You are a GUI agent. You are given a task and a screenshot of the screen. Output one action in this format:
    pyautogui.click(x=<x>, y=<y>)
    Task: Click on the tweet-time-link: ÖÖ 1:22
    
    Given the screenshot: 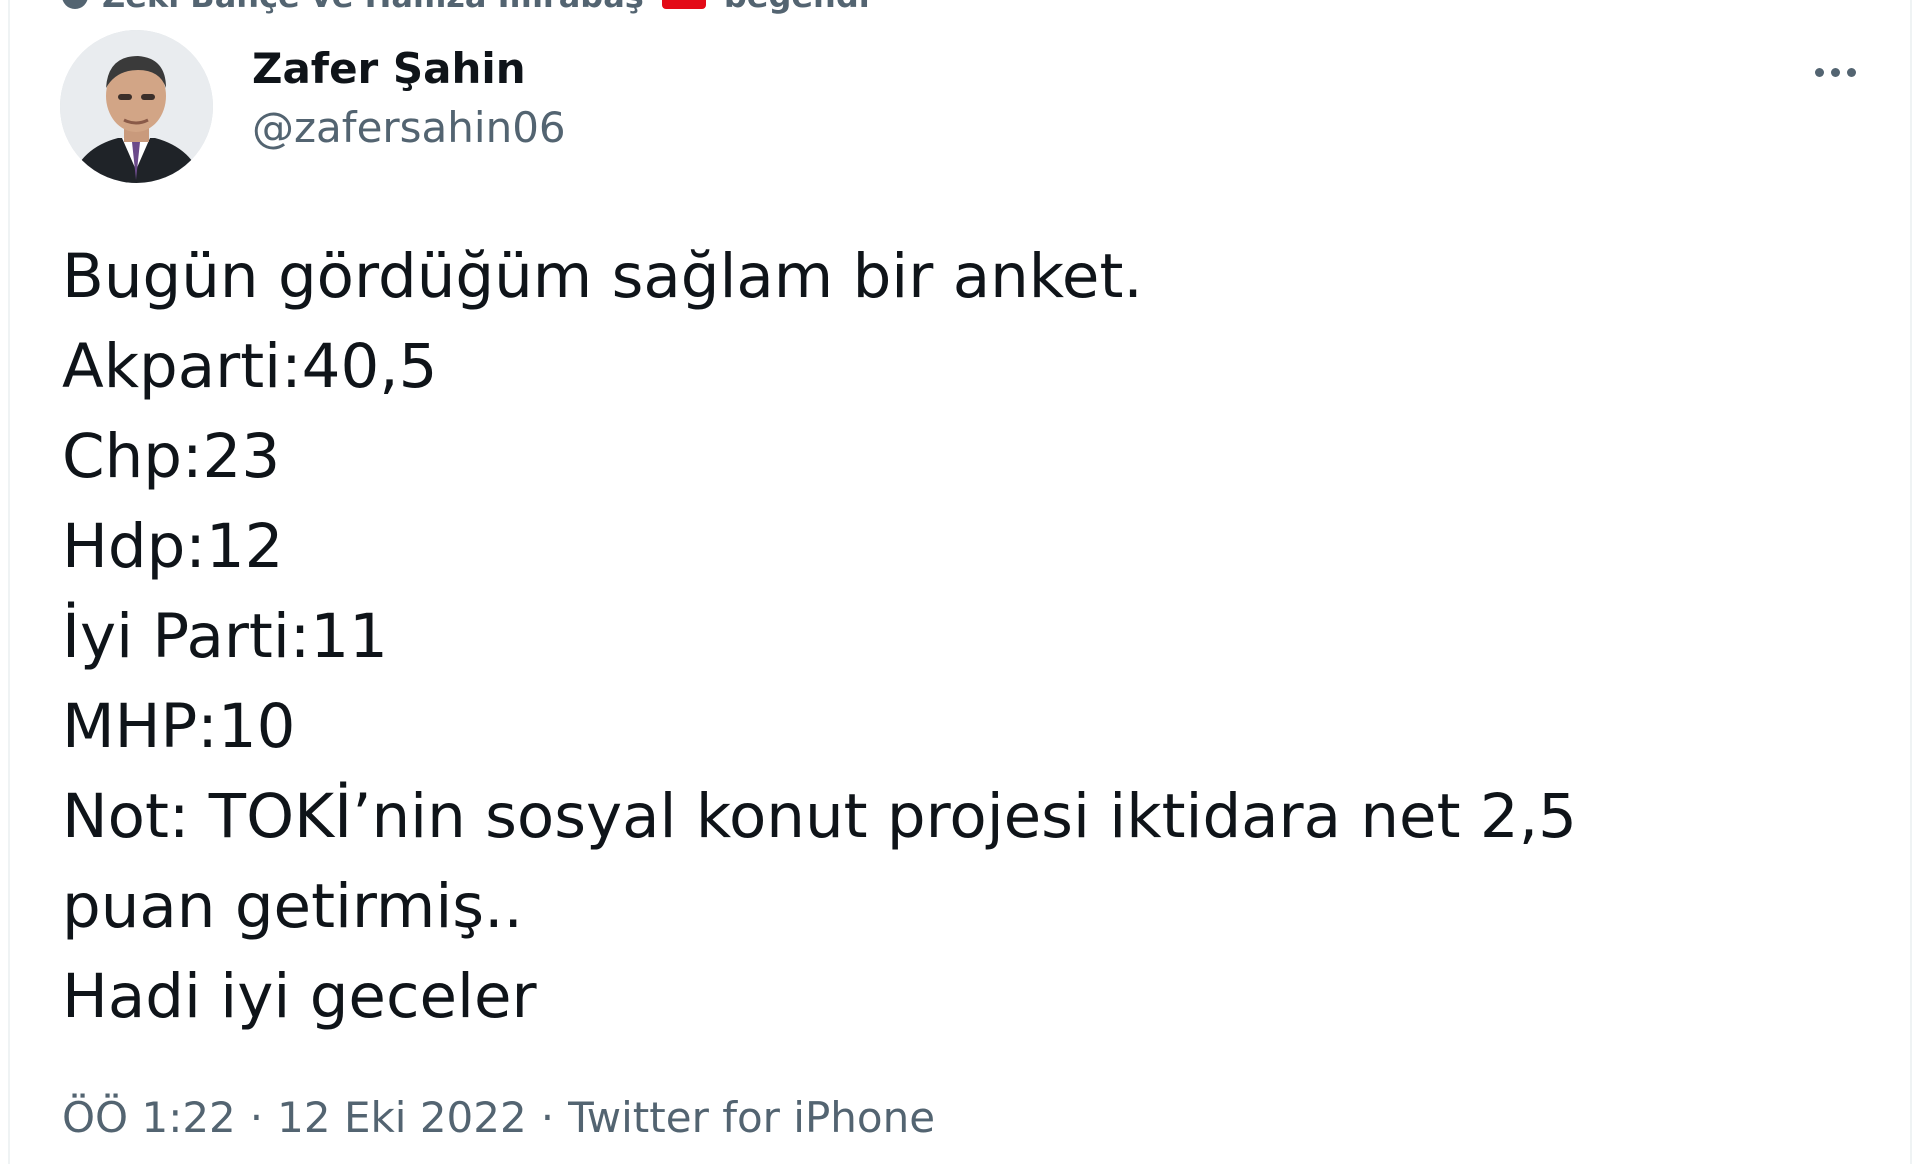 What is the action you would take?
    pyautogui.click(x=149, y=1118)
    